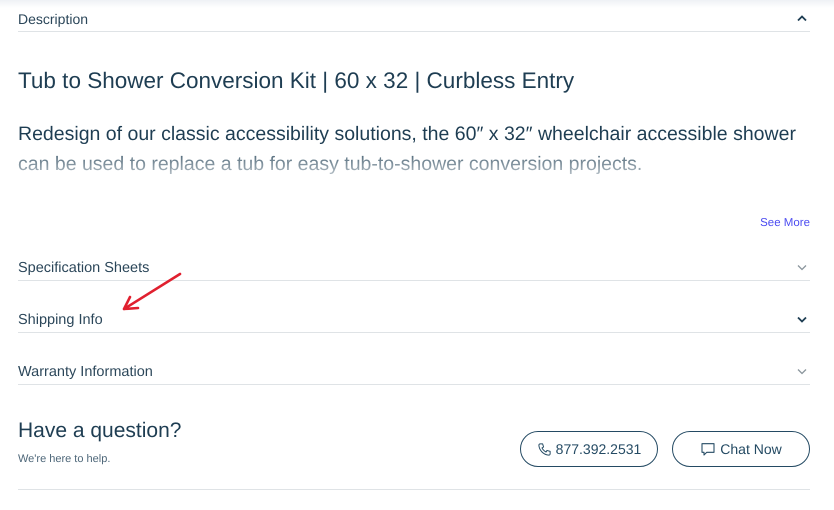 This screenshot has height=510, width=834. Describe the element at coordinates (407, 149) in the screenshot. I see `description-text: Redesign of our classic accessibility solutions, the 60″ x 32″ wheelchair accessible shower can be used to replace a tub for easy tub-to-shower conversion projects.` at that location.